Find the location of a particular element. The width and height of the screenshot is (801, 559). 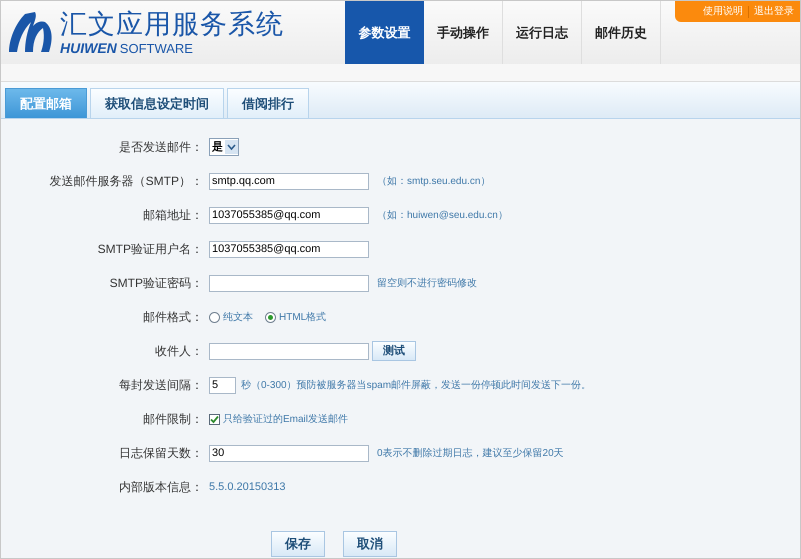

field-label: 邮件格式： is located at coordinates (173, 317).